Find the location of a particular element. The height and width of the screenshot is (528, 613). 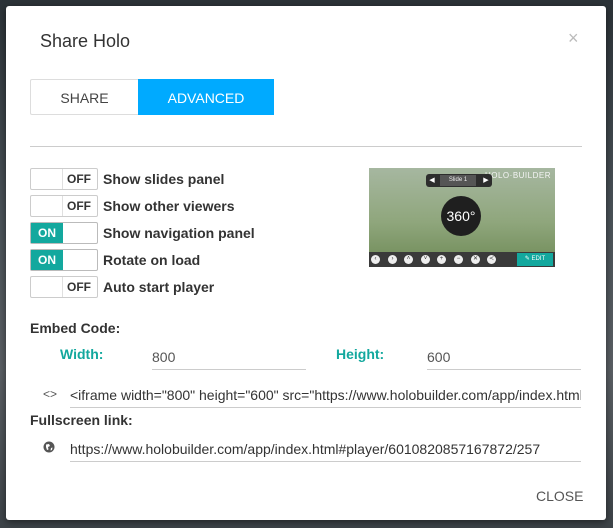

close-button: CLOSE is located at coordinates (559, 496).